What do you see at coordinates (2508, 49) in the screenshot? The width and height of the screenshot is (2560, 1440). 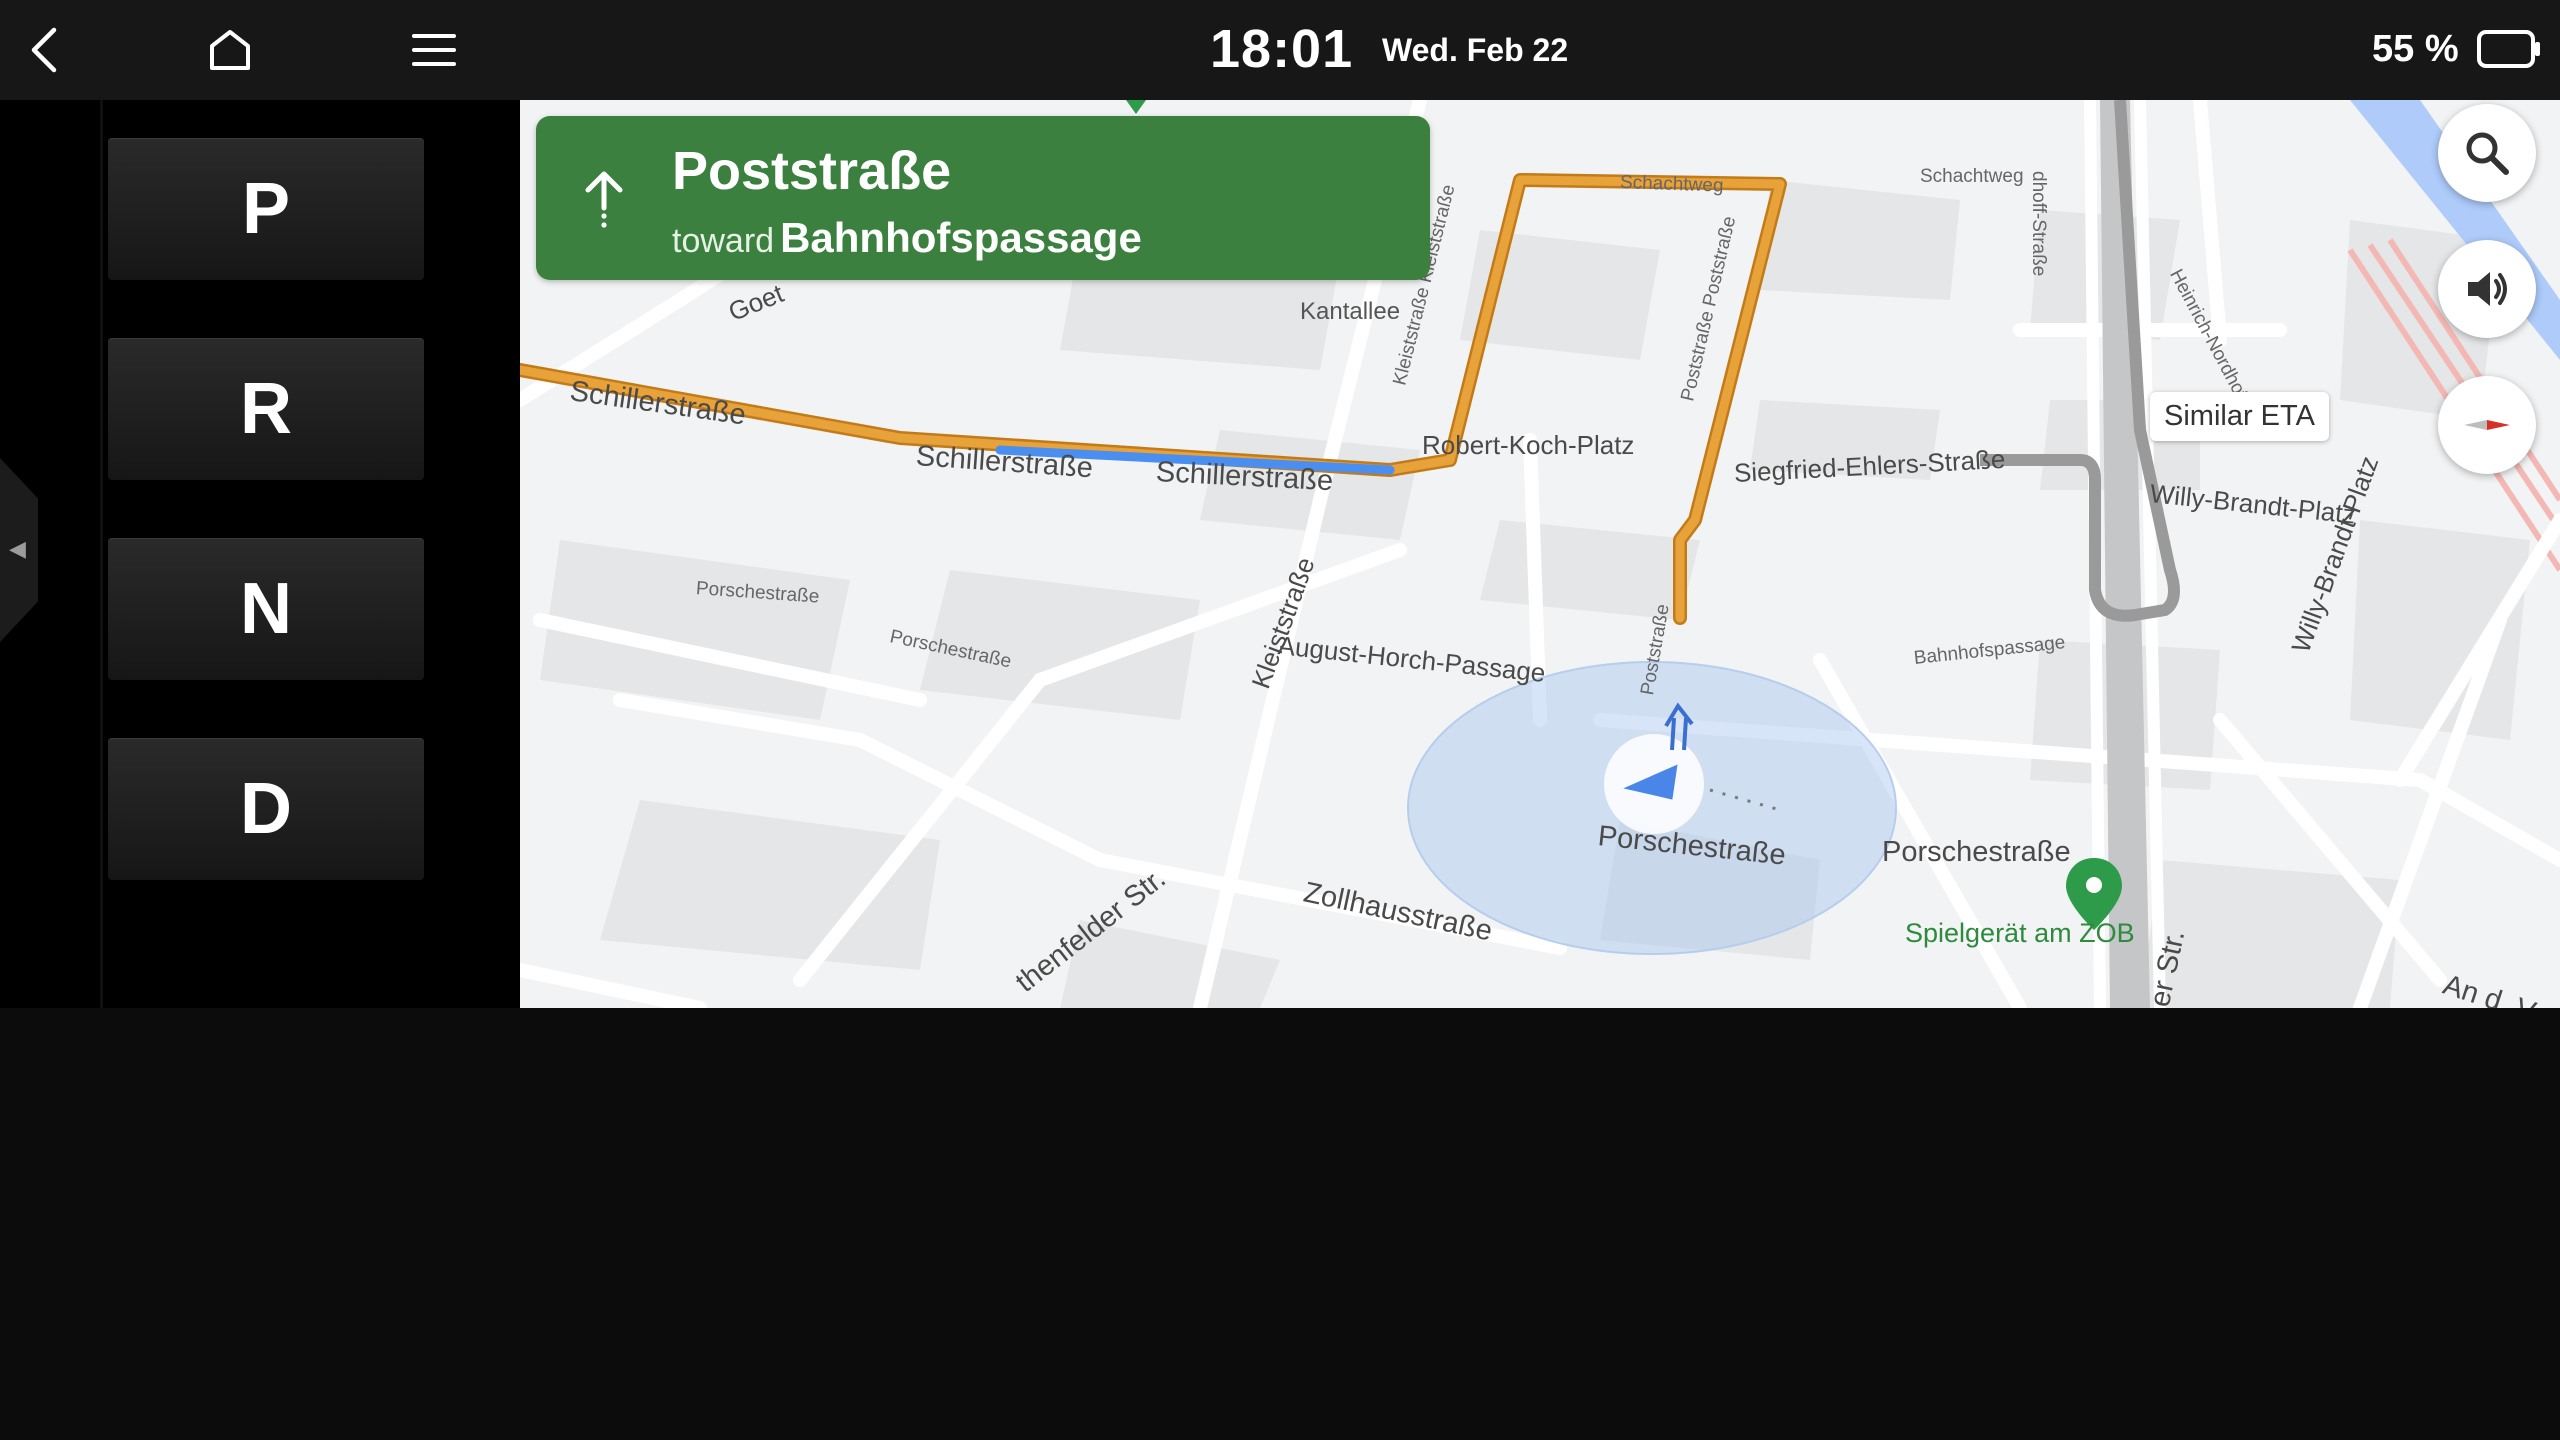 I see `battery-icon` at bounding box center [2508, 49].